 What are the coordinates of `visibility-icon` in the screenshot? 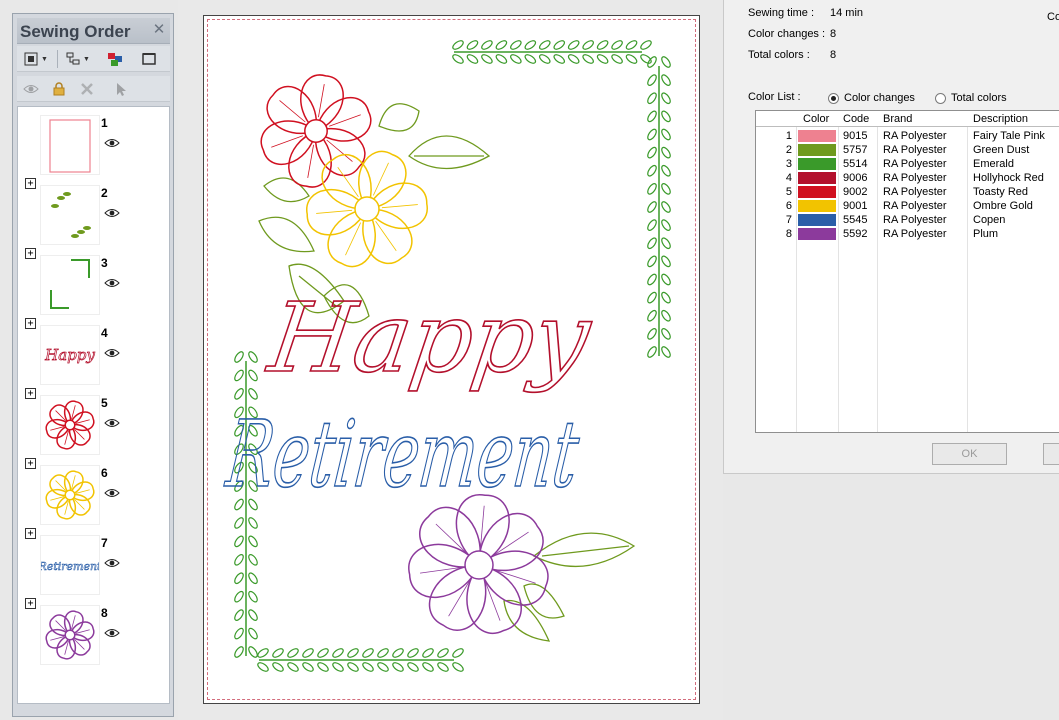 It's located at (31, 89).